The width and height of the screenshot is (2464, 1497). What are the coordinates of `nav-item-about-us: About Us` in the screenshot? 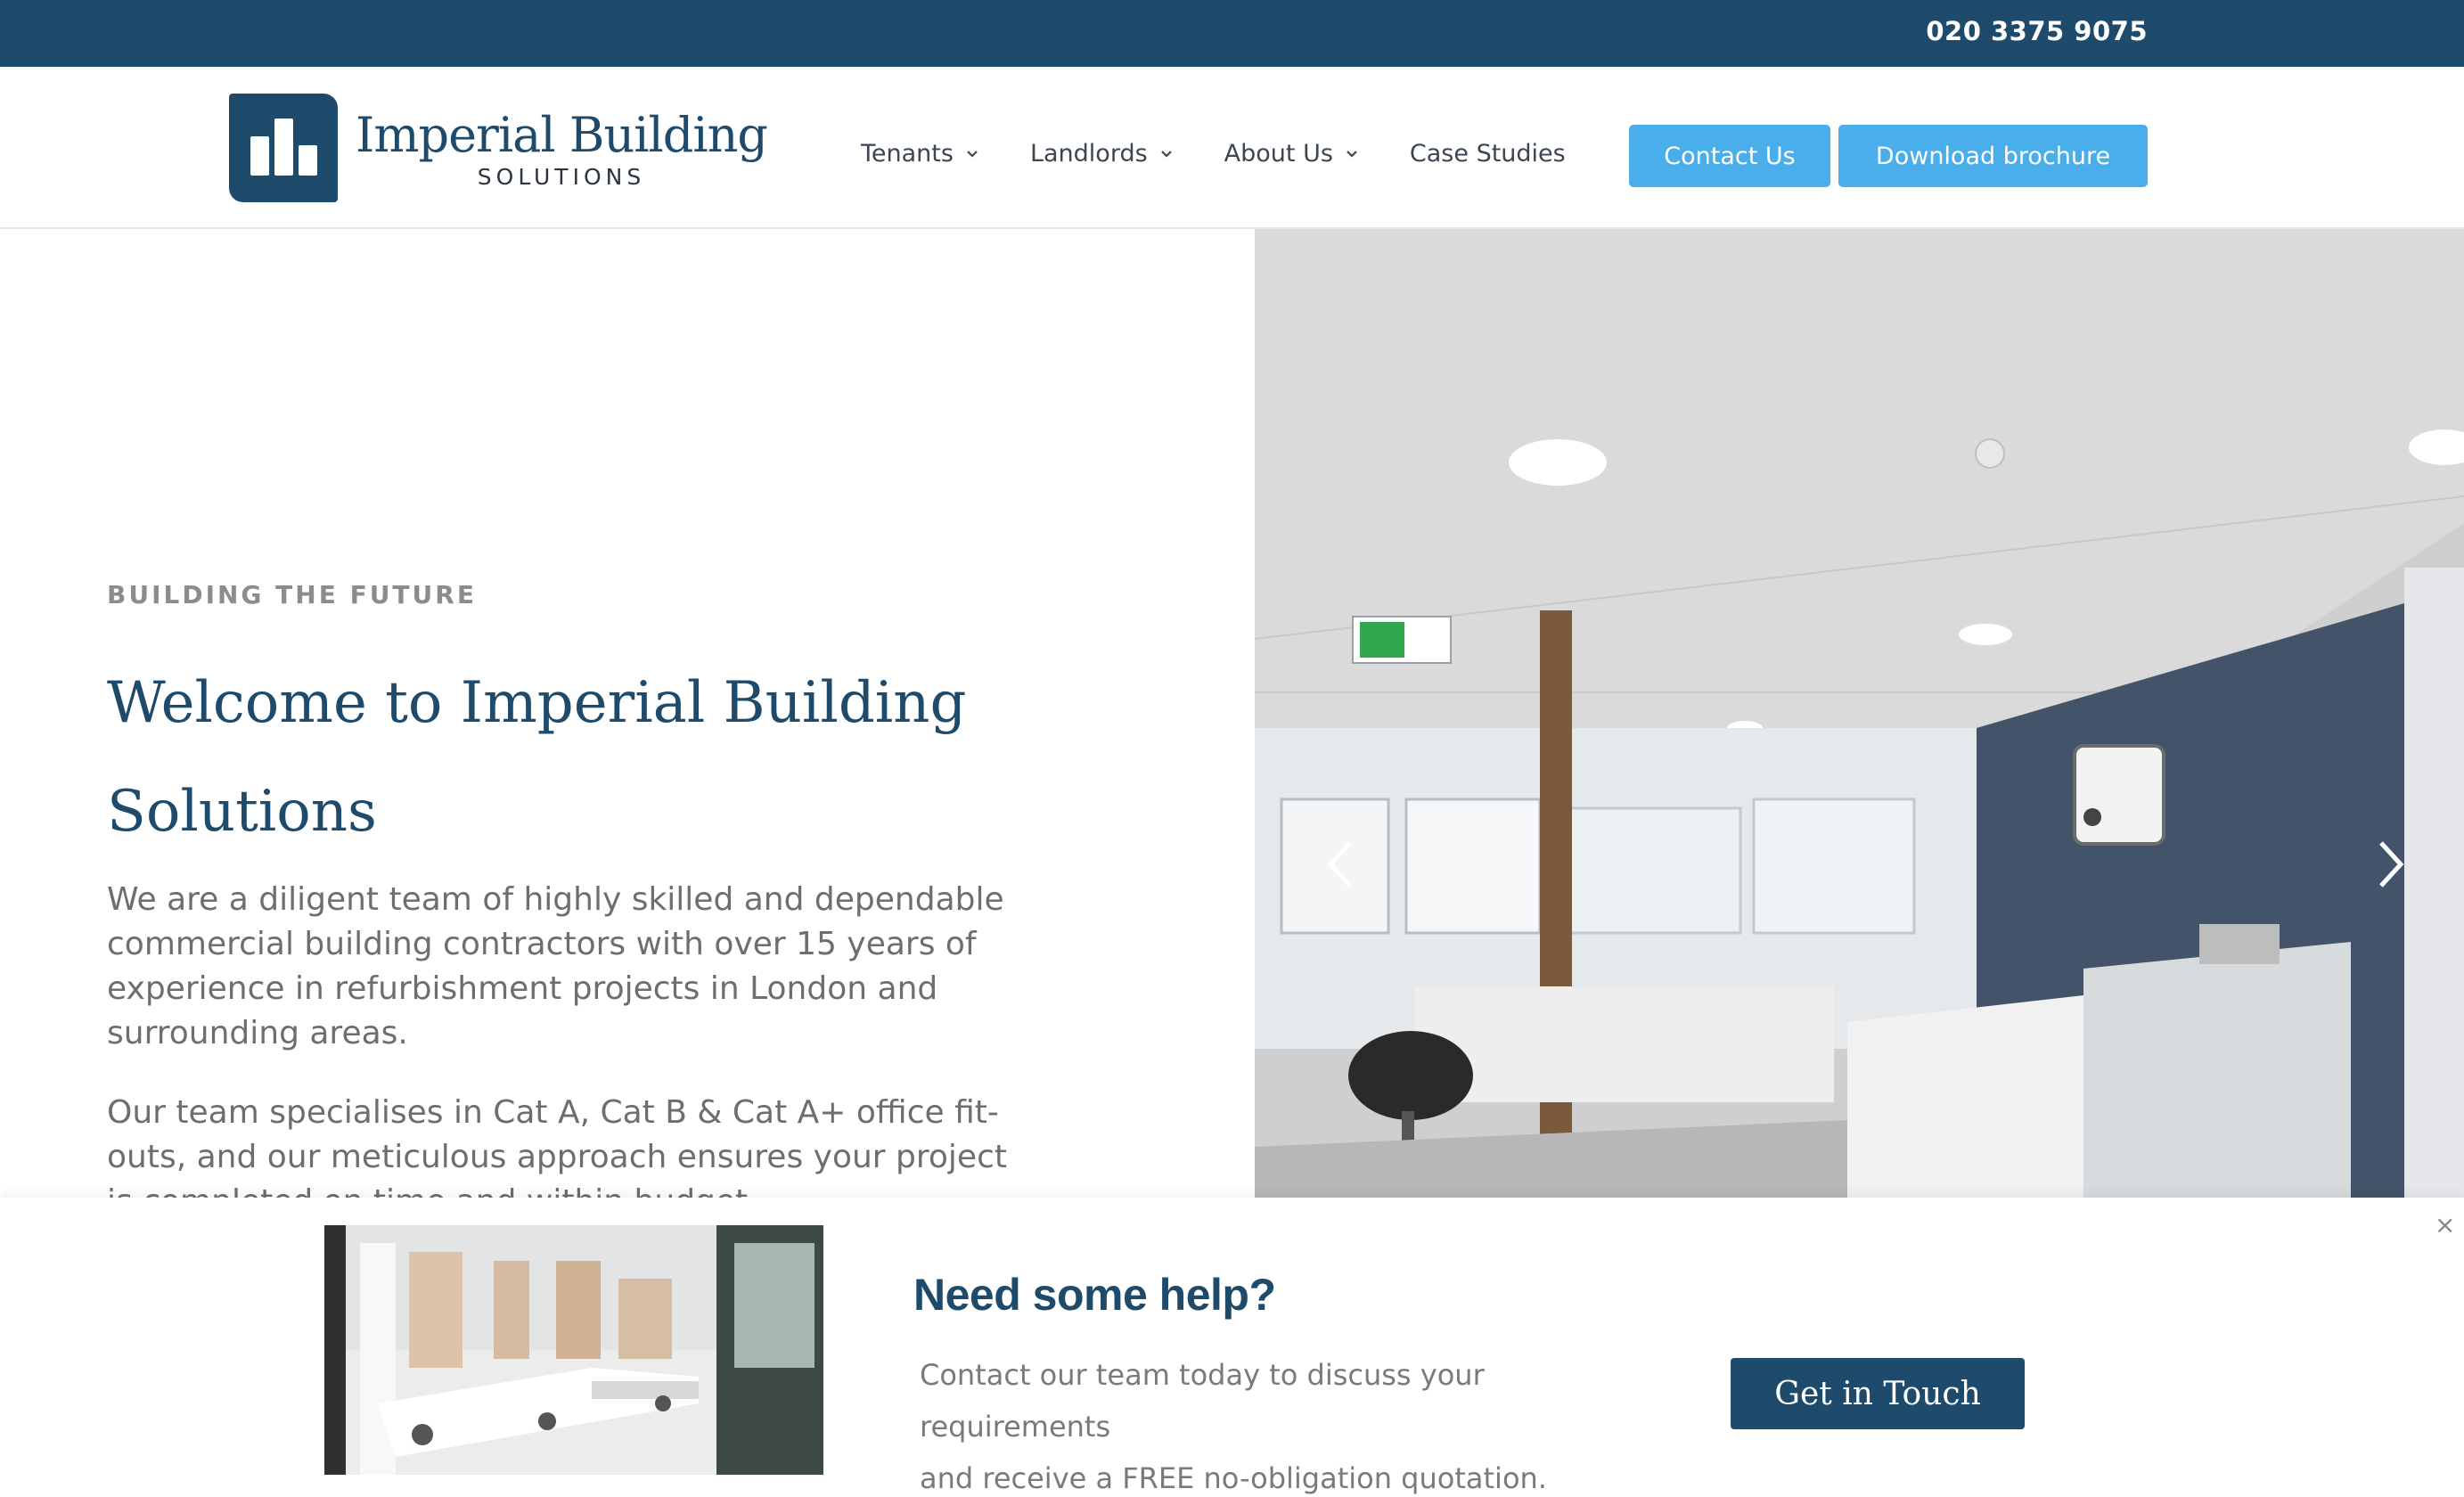 It's located at (1291, 154).